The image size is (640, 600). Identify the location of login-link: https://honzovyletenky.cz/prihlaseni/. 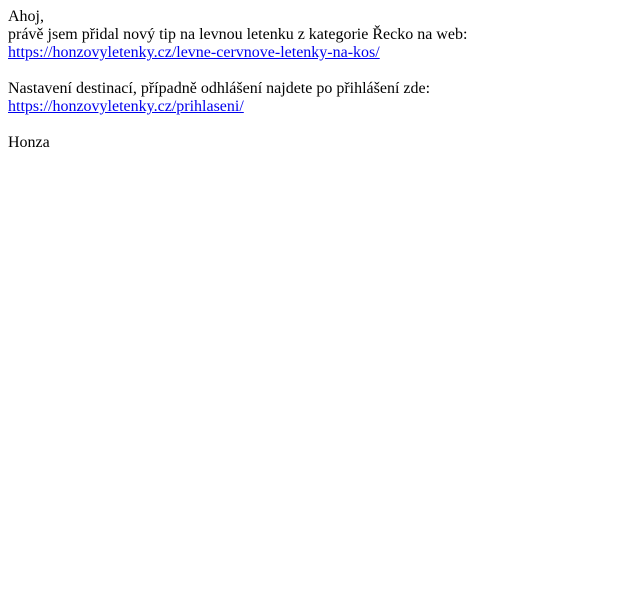
(126, 106).